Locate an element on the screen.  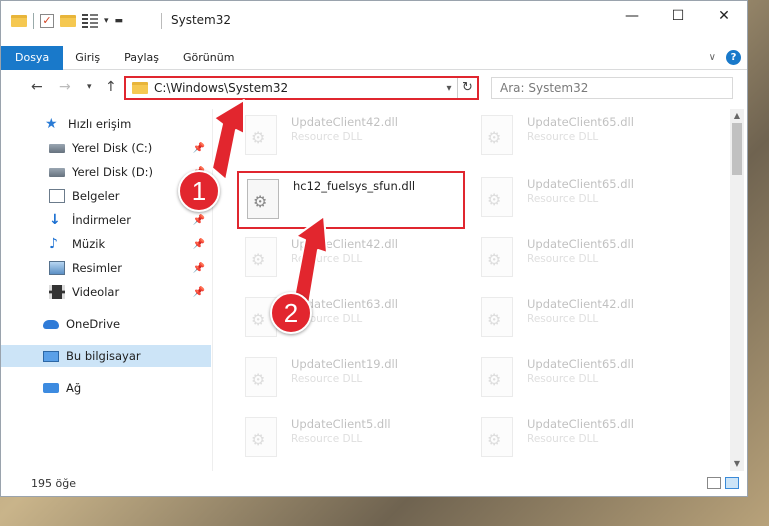
file-name: hc12_fuelsys_sfun.dll is located at coordinates (354, 186).